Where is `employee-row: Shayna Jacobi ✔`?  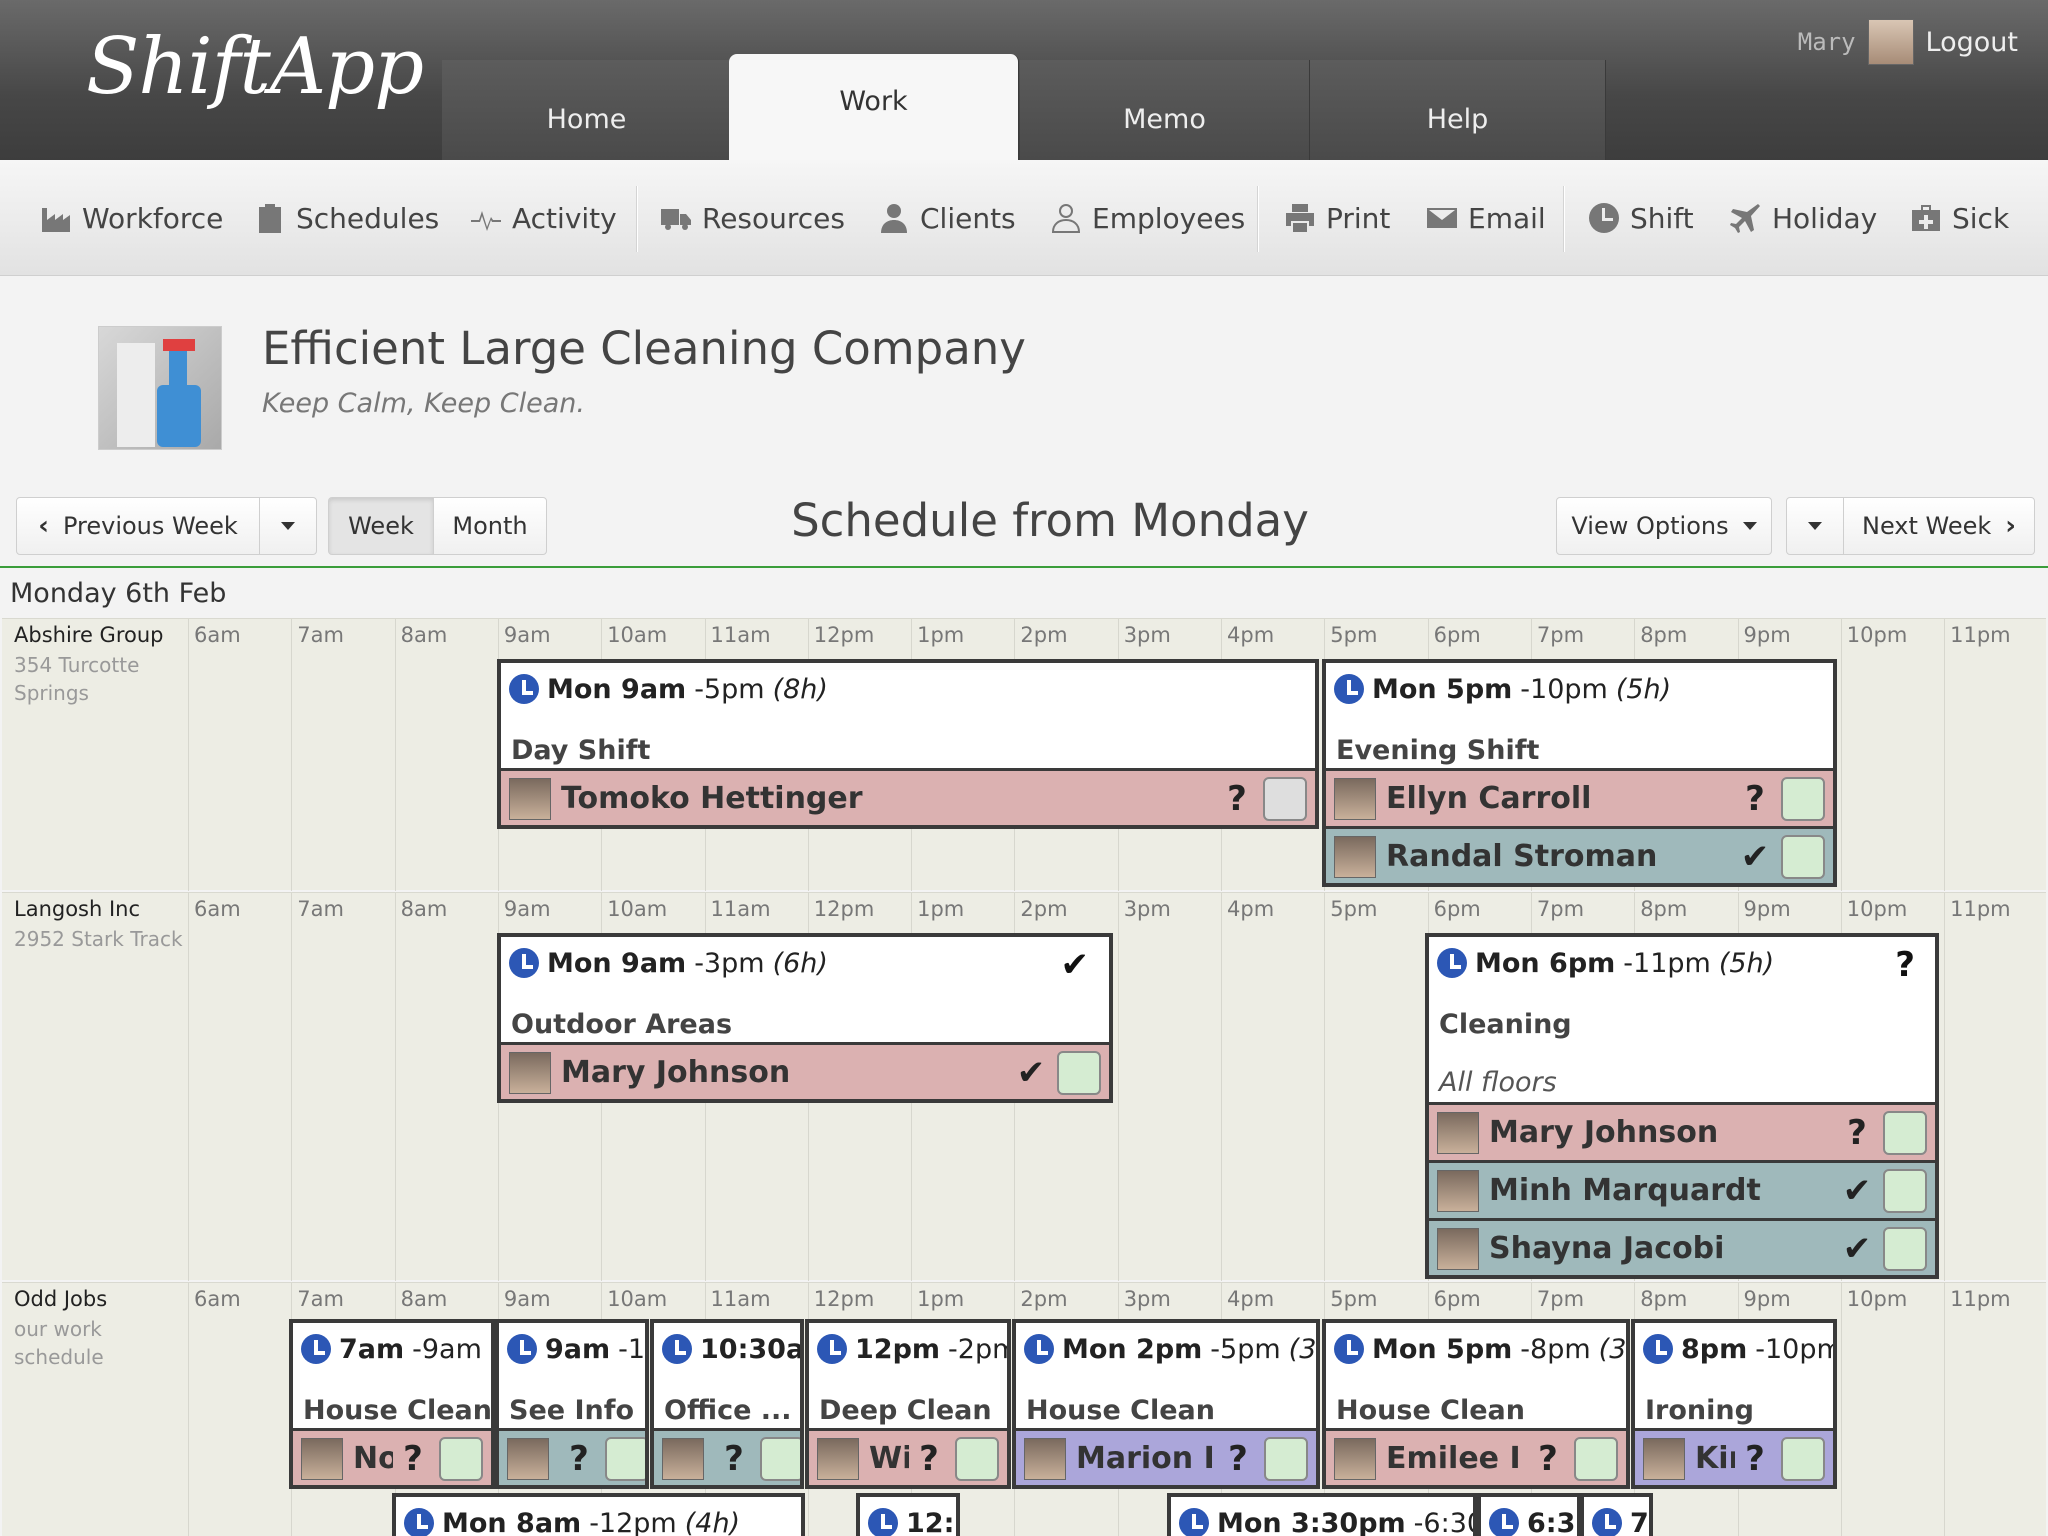 employee-row: Shayna Jacobi ✔ is located at coordinates (1682, 1246).